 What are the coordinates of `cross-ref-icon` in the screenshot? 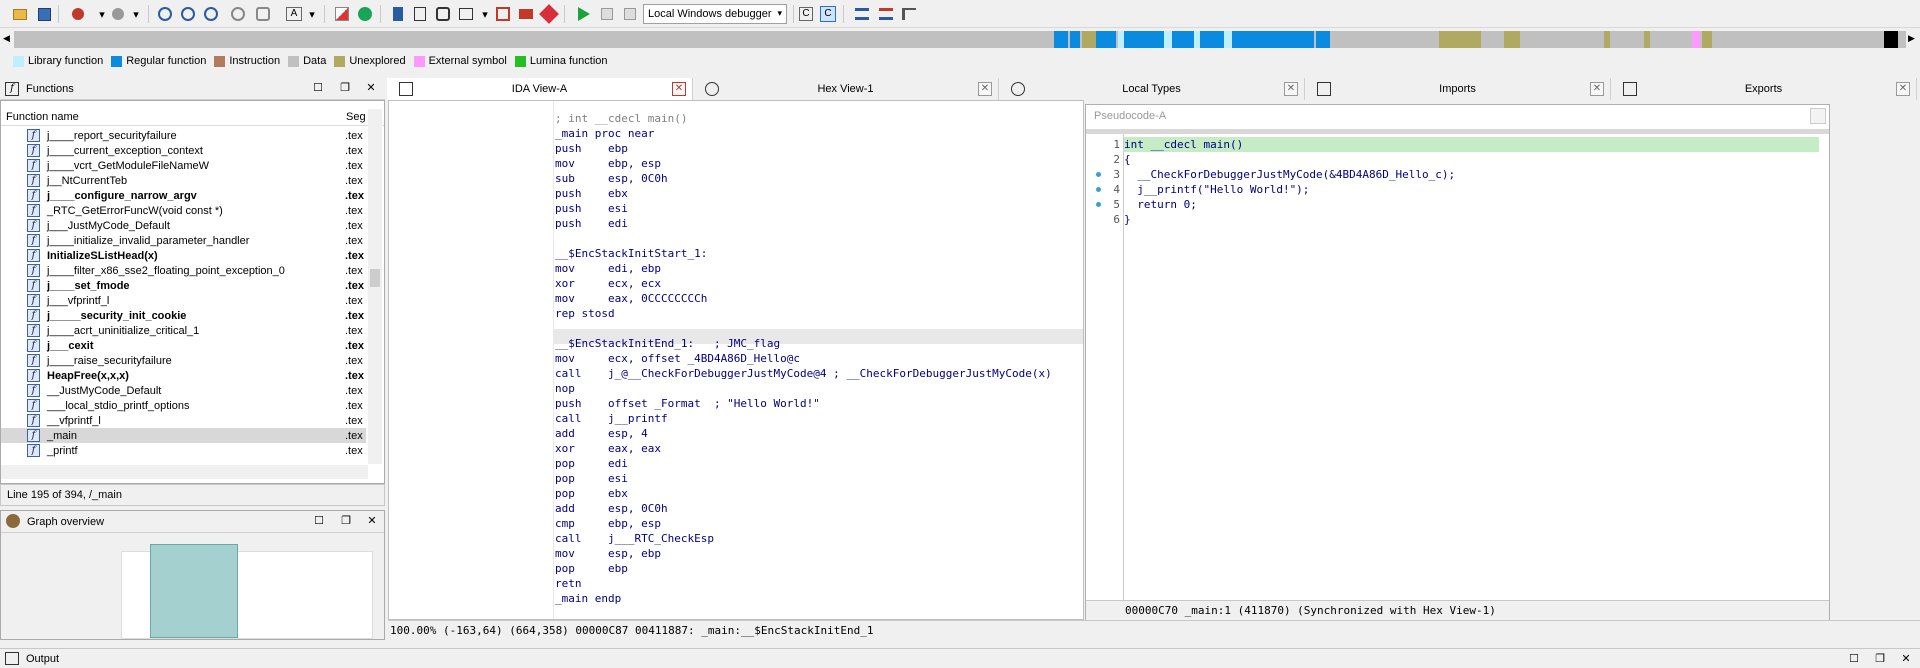 It's located at (443, 14).